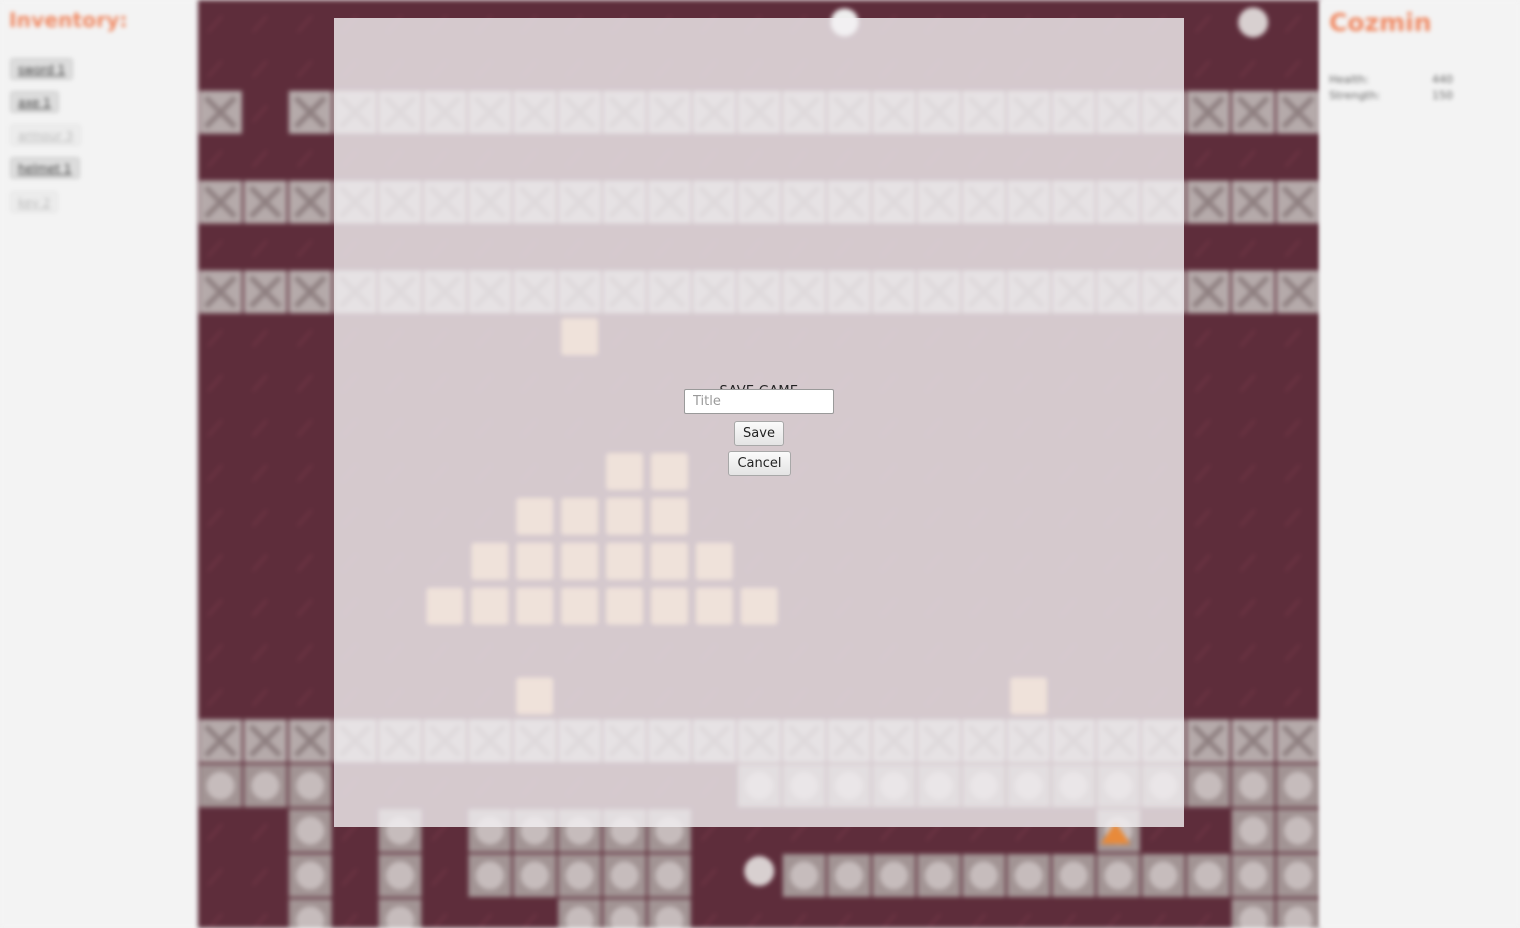  Describe the element at coordinates (759, 433) in the screenshot. I see `save-button: Save` at that location.